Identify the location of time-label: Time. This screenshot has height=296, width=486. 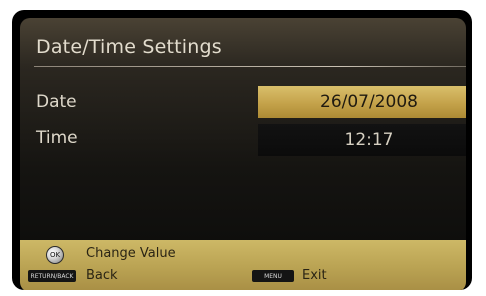
(57, 138).